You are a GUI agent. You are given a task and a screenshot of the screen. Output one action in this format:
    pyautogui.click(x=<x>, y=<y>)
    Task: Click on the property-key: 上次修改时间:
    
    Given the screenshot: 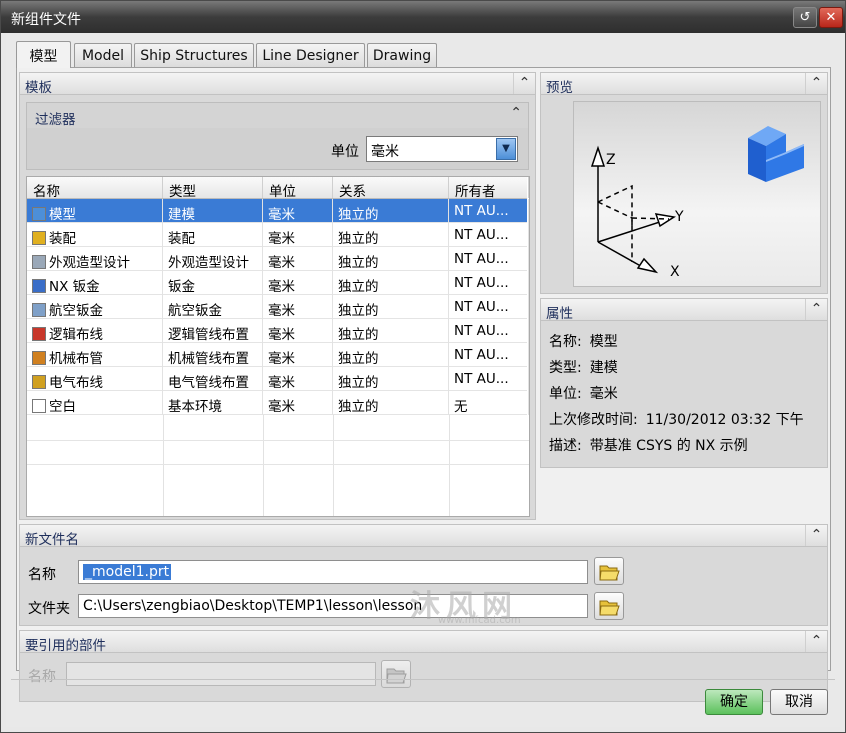 What is the action you would take?
    pyautogui.click(x=593, y=420)
    